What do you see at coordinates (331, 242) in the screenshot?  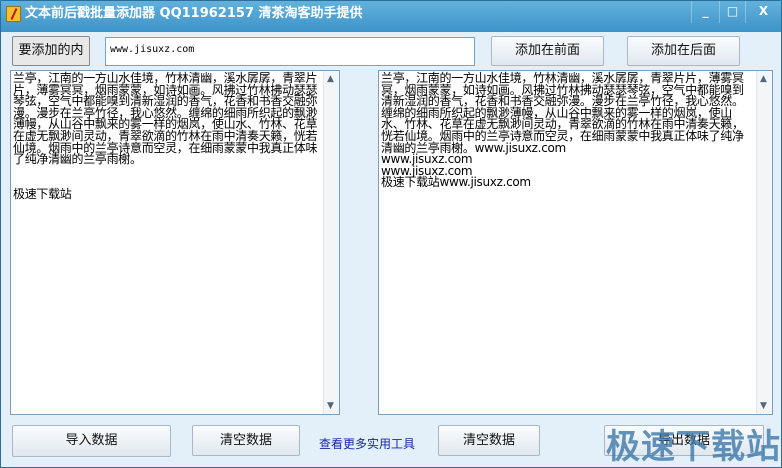 I see `input-scrollbar: ▲ ▼` at bounding box center [331, 242].